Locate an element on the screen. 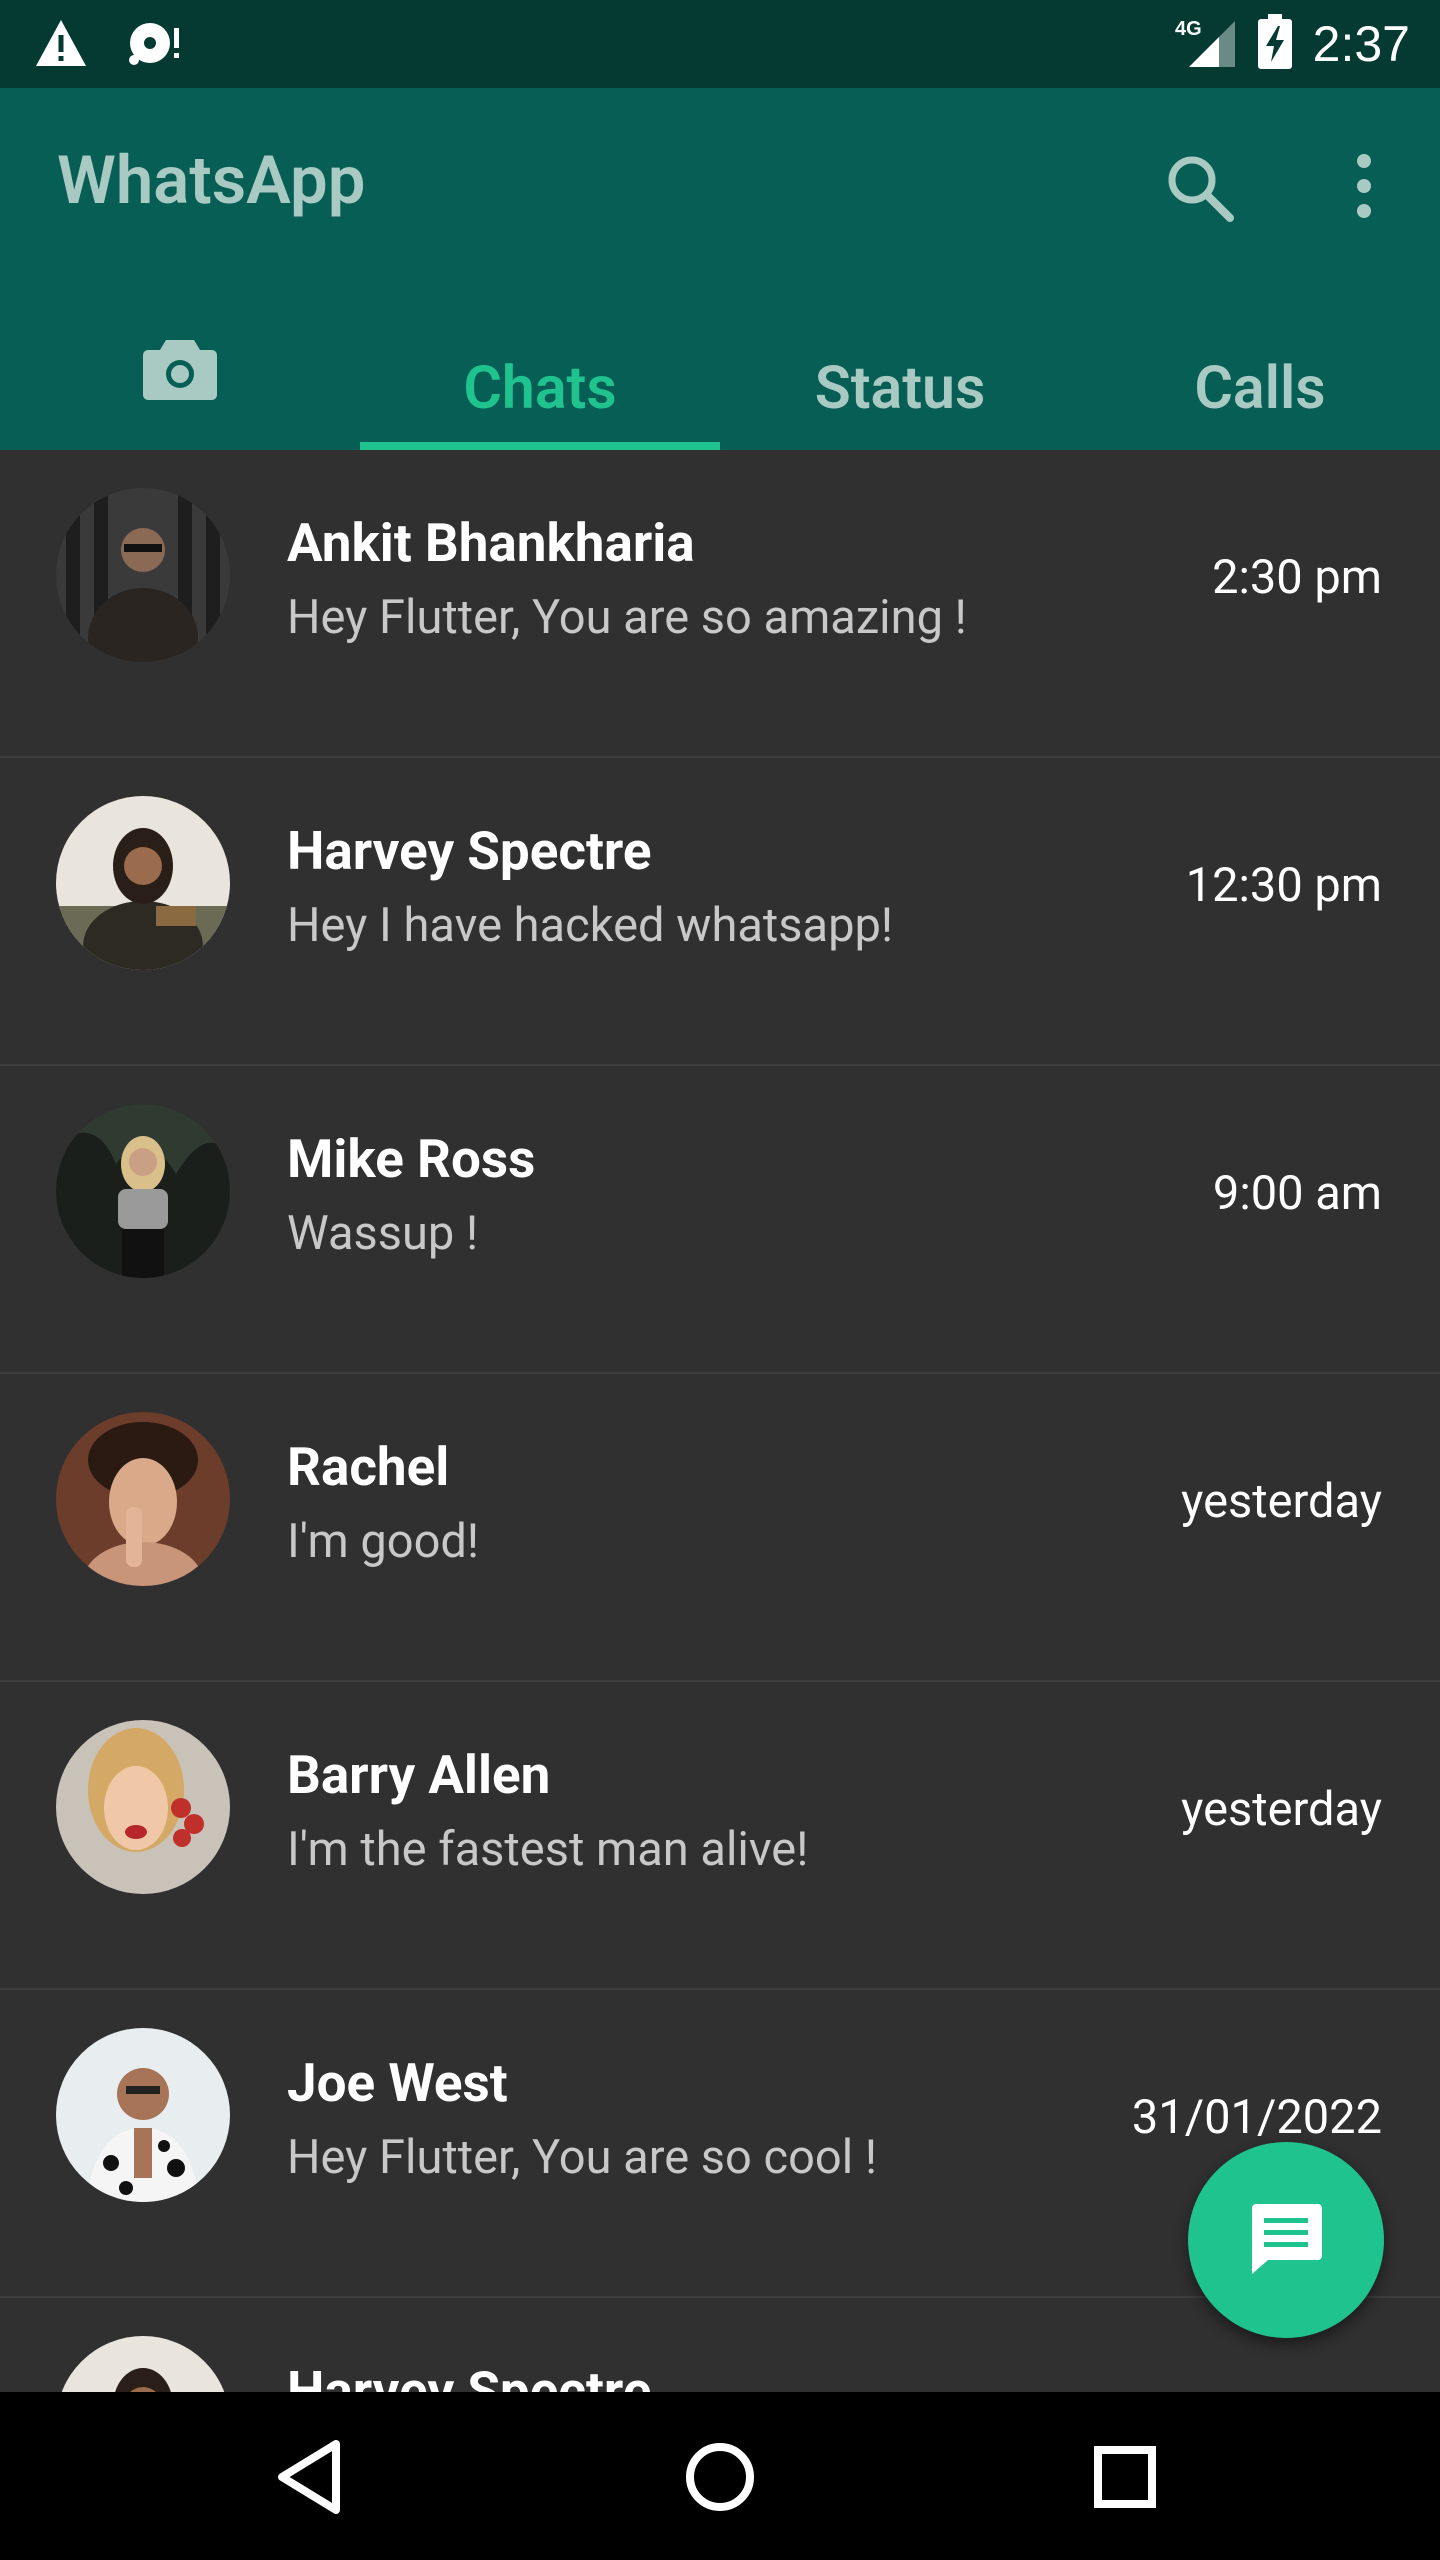 This screenshot has width=1440, height=2560. media-notification-icon is located at coordinates (156, 45).